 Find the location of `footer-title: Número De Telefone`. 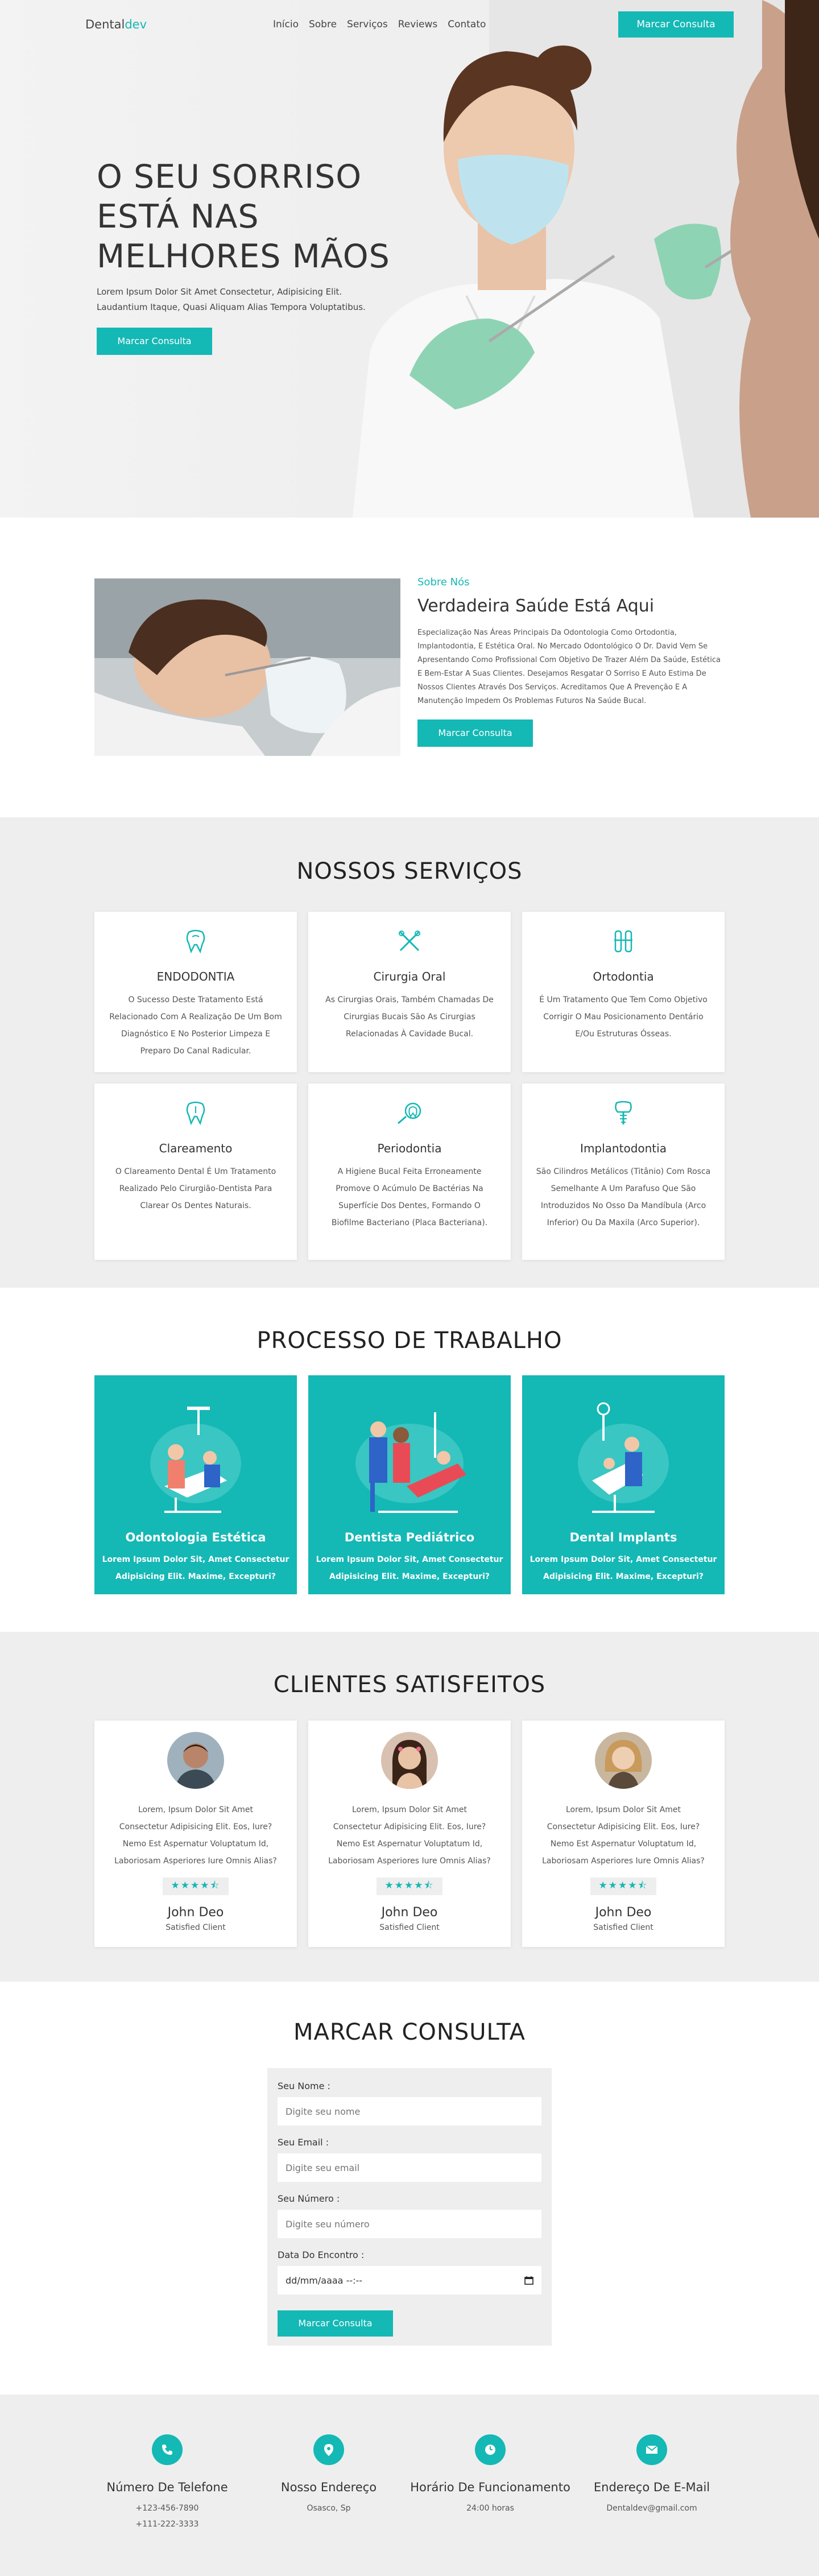

footer-title: Número De Telefone is located at coordinates (167, 2487).